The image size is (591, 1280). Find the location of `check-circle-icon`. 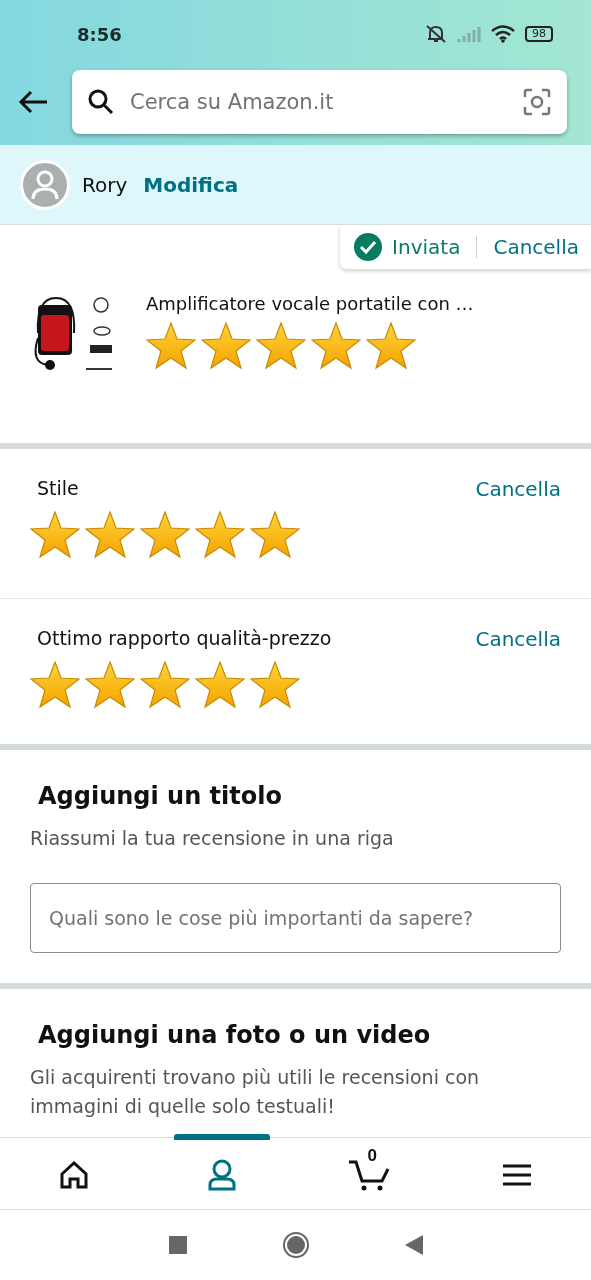

check-circle-icon is located at coordinates (368, 247).